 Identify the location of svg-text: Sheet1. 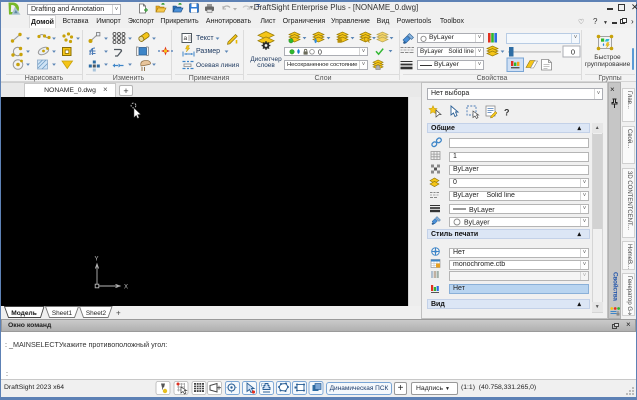
(62, 312).